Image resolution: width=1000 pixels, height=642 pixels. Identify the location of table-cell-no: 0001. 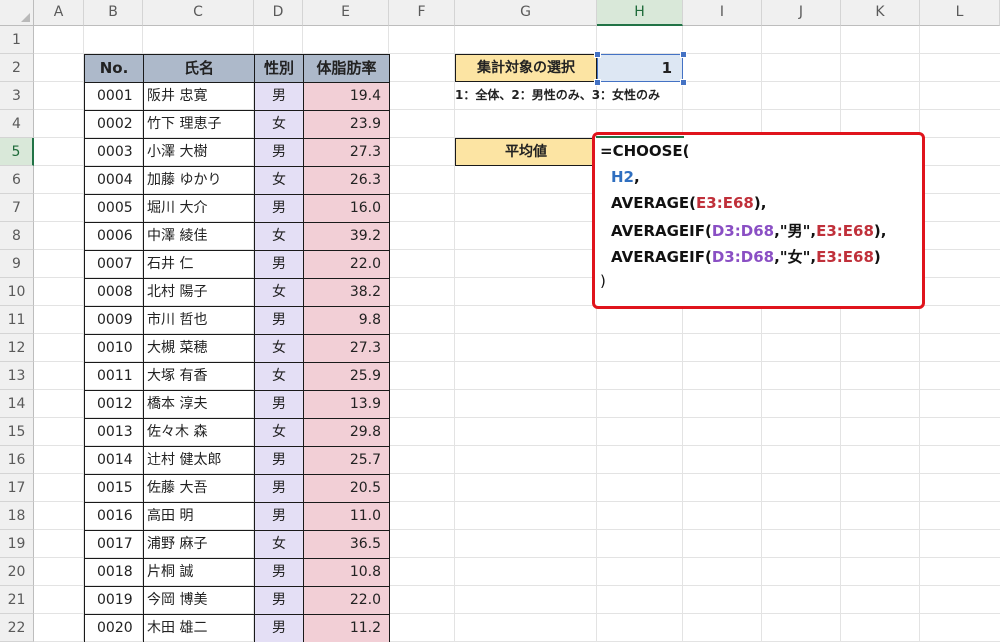
(114, 96).